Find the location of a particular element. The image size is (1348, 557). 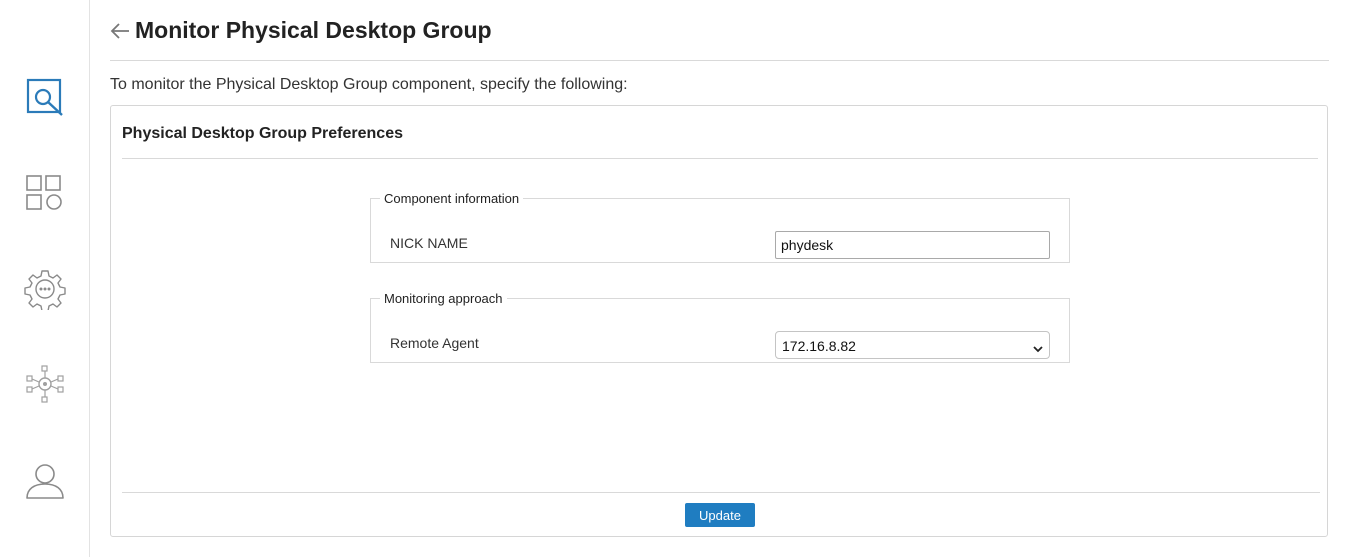

left-sidebar is located at coordinates (45, 278).